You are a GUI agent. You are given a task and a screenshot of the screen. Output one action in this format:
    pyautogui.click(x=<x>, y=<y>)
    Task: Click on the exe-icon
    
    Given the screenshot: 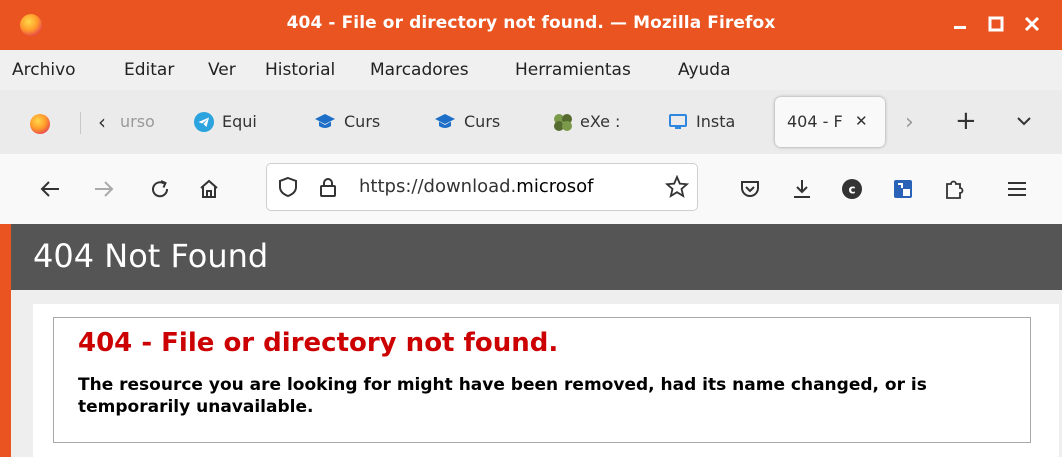 What is the action you would take?
    pyautogui.click(x=563, y=122)
    